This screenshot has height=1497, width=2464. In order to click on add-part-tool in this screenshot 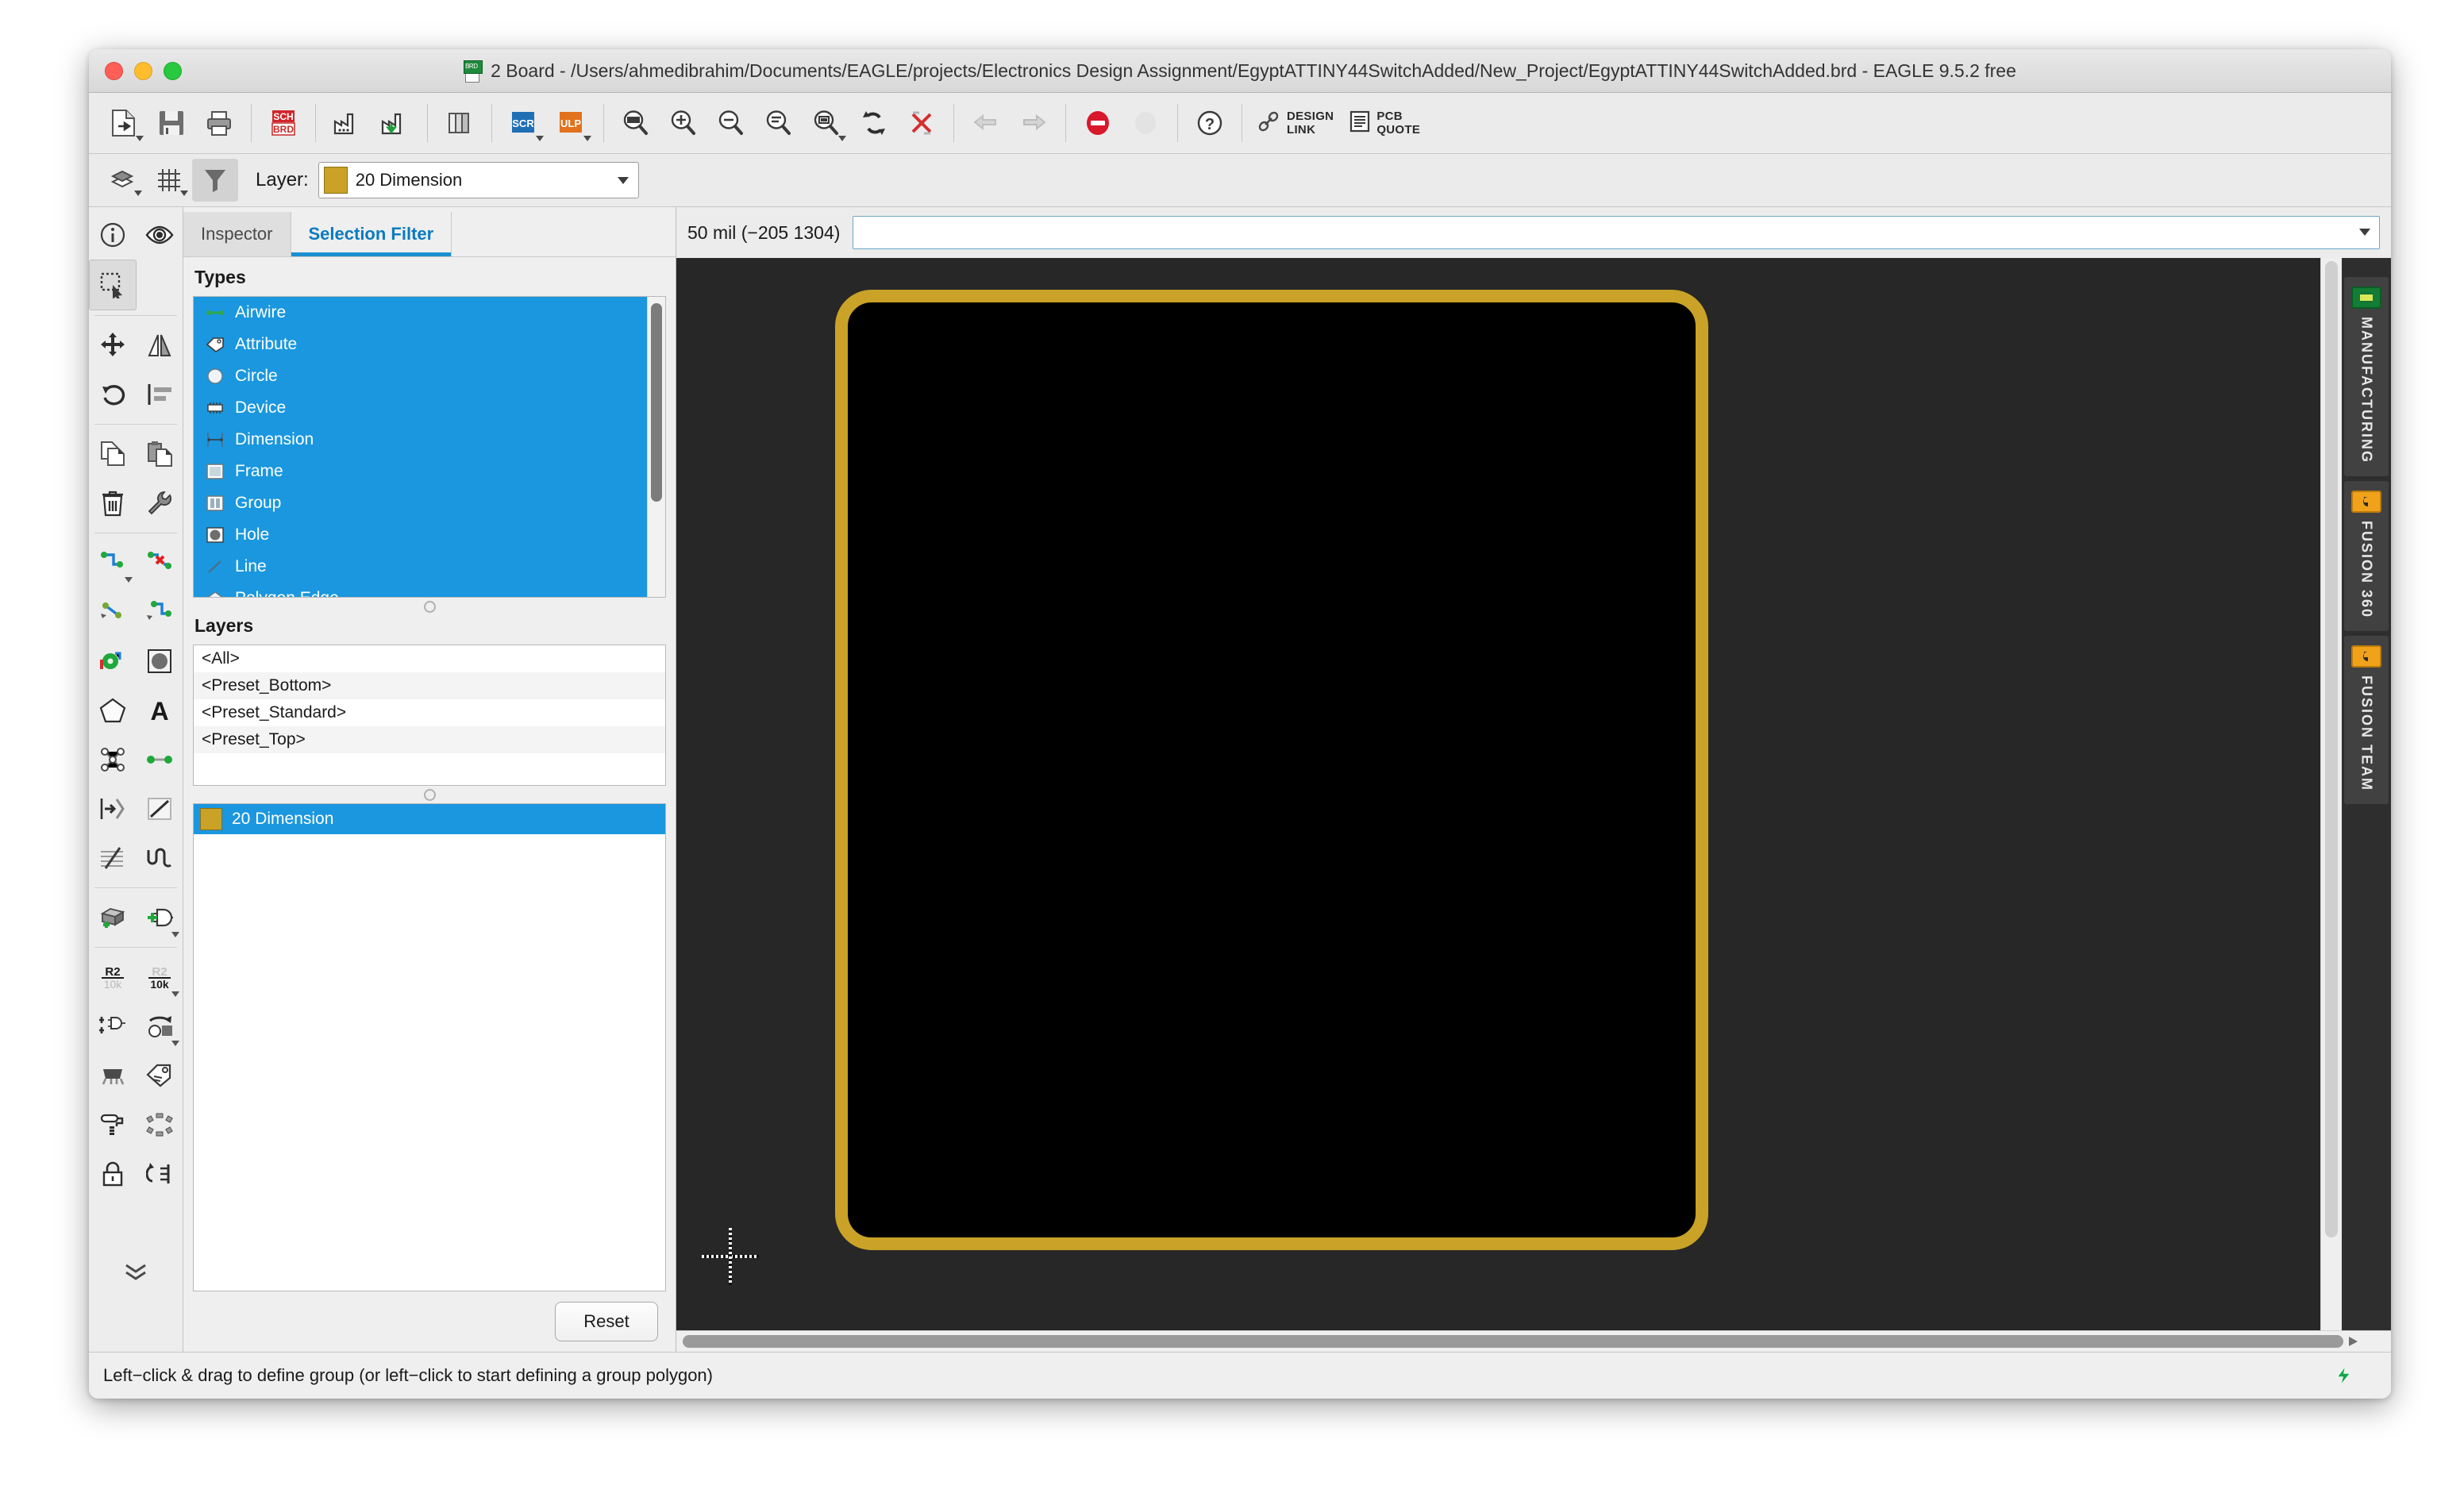, I will do `click(159, 917)`.